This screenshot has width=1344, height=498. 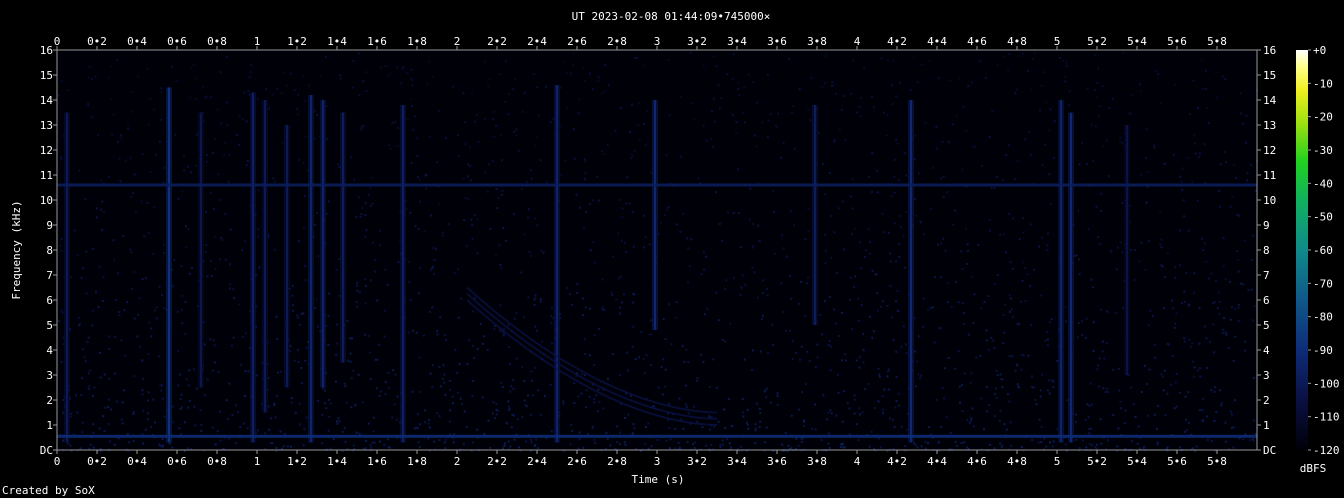 What do you see at coordinates (1323, 183) in the screenshot?
I see `colorbar-tick-label: -40` at bounding box center [1323, 183].